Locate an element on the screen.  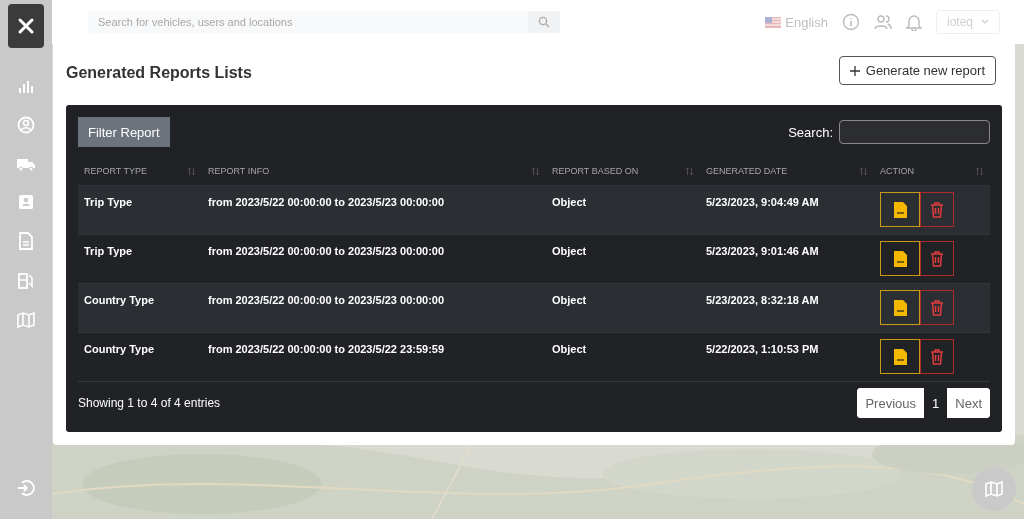
contact-card-icon is located at coordinates (26, 202).